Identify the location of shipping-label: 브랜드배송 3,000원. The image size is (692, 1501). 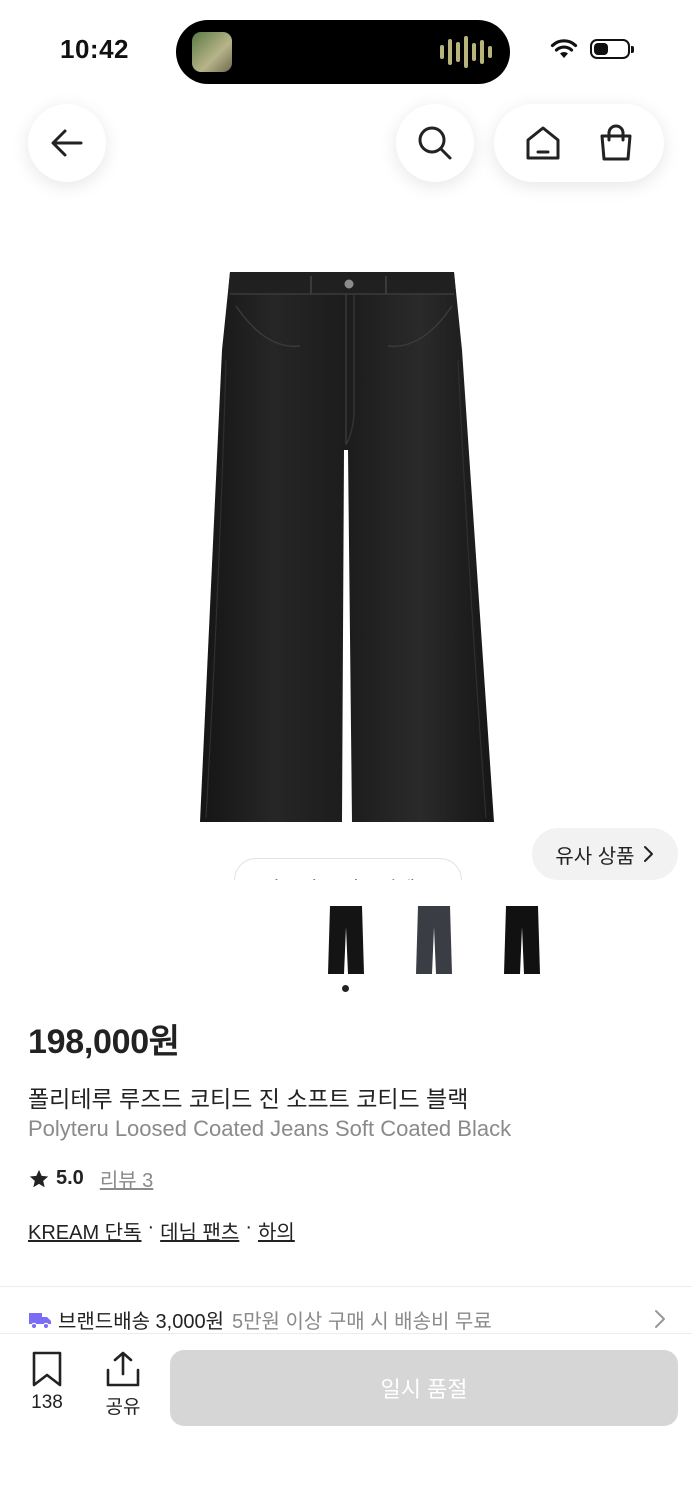
(141, 1322).